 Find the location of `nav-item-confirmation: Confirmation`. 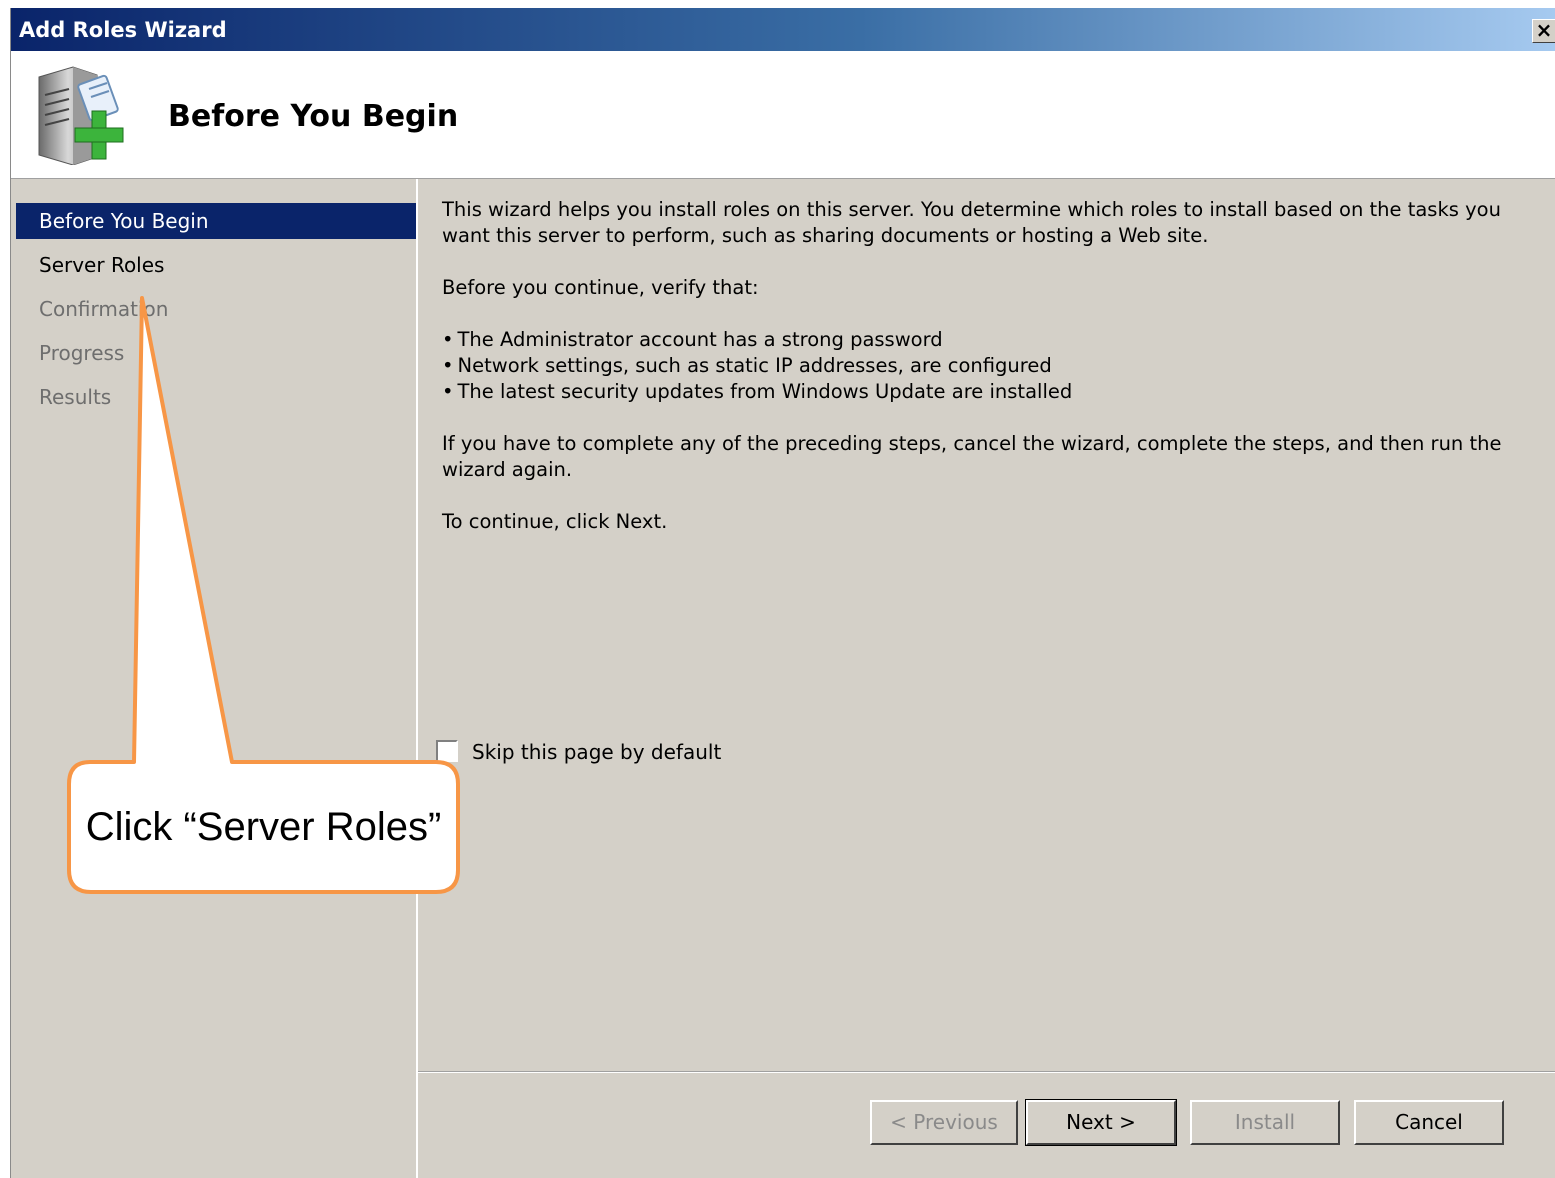

nav-item-confirmation: Confirmation is located at coordinates (104, 309).